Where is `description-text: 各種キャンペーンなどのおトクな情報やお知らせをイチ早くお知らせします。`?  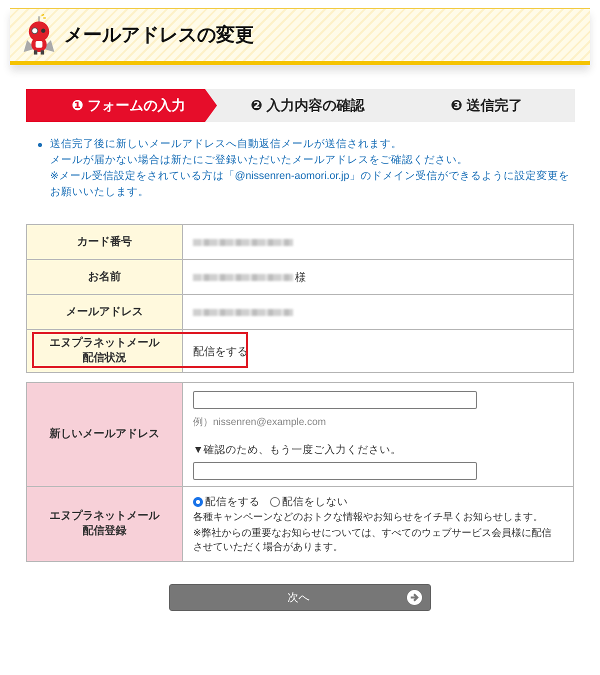
description-text: 各種キャンペーンなどのおトクな情報やお知らせをイチ早くお知らせします。 is located at coordinates (368, 518).